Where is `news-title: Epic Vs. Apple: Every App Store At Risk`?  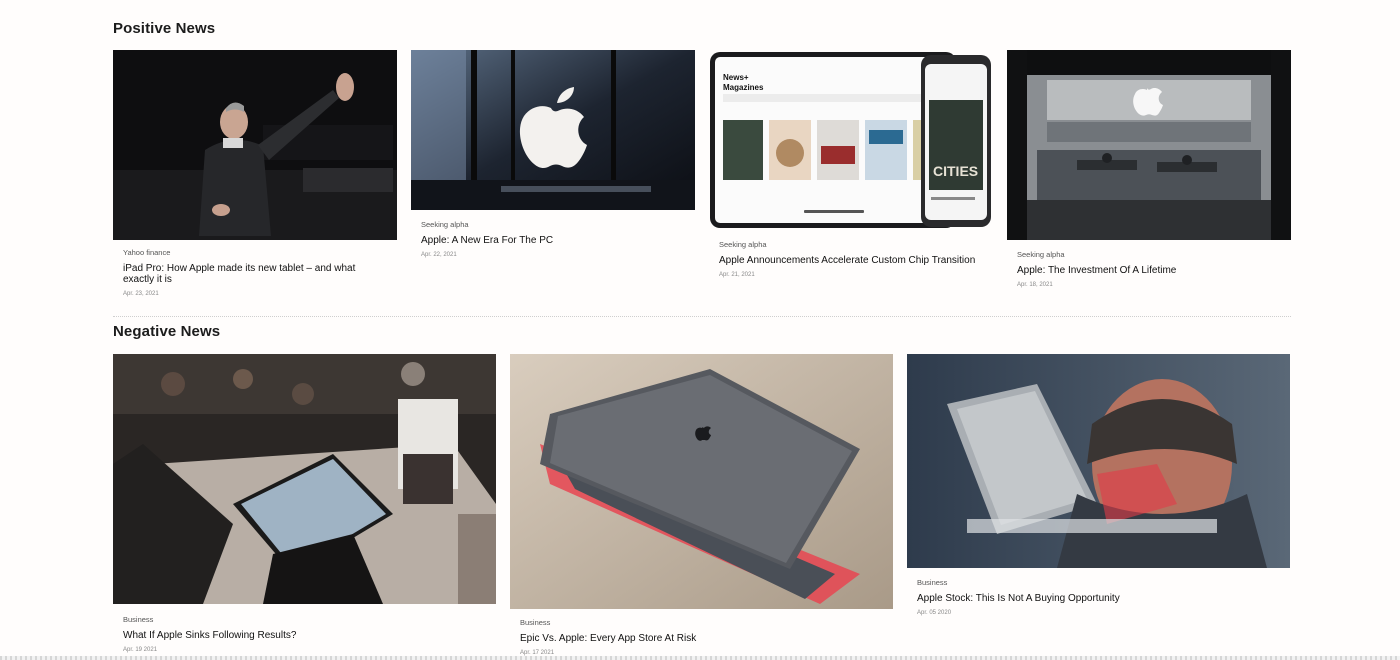 news-title: Epic Vs. Apple: Every App Store At Risk is located at coordinates (701, 638).